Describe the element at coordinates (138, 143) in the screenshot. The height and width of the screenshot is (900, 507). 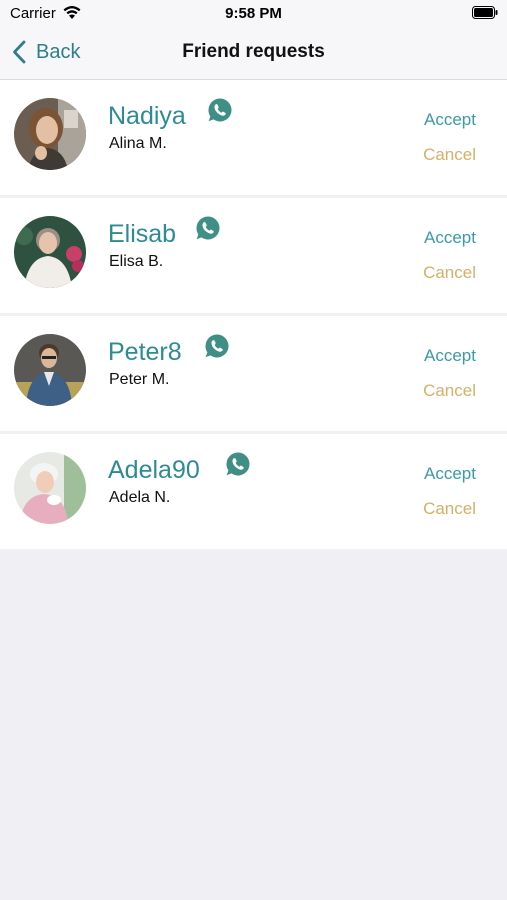
I see `request-full-name: Alina M.` at that location.